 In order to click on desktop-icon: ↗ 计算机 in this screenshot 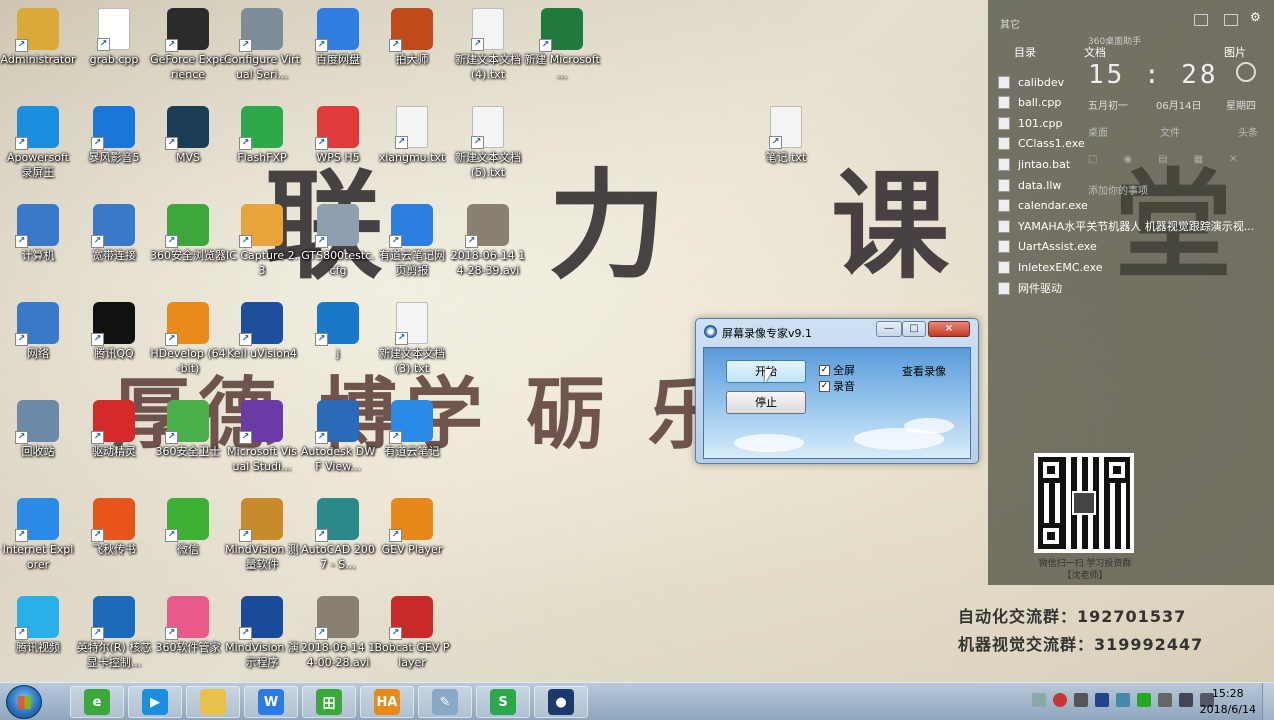, I will do `click(38, 246)`.